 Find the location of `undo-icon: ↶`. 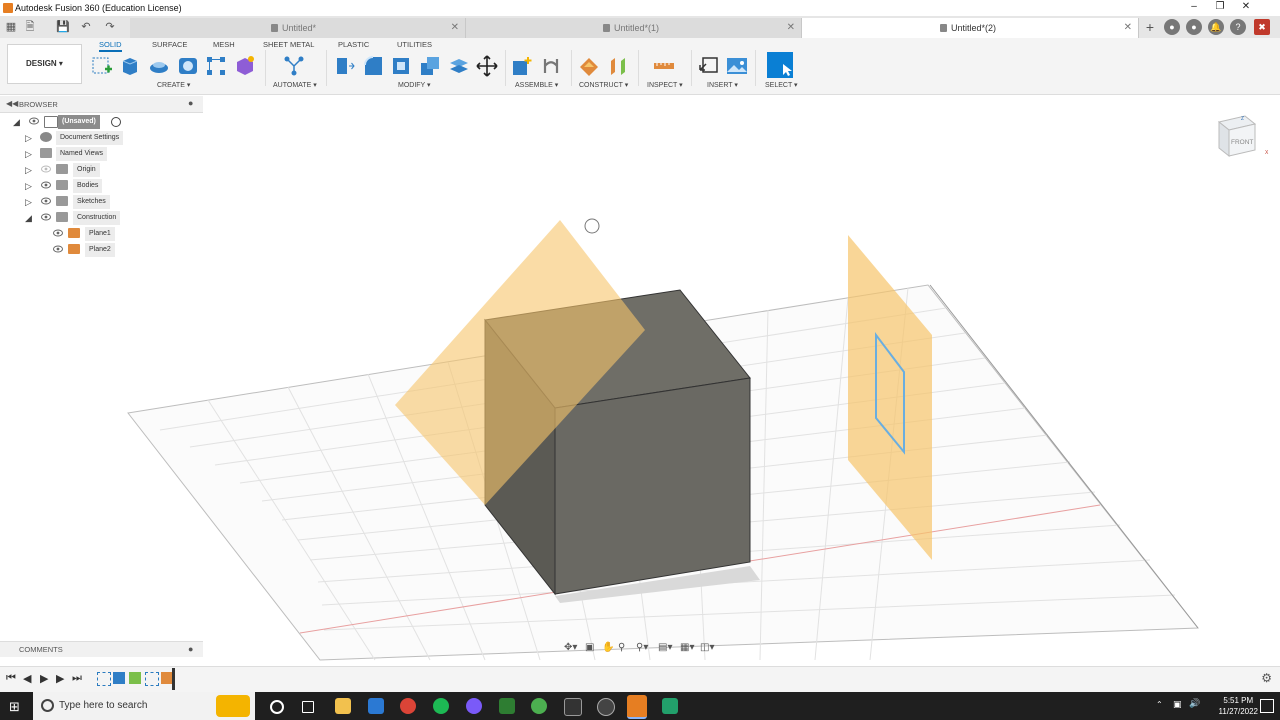

undo-icon: ↶ is located at coordinates (86, 27).